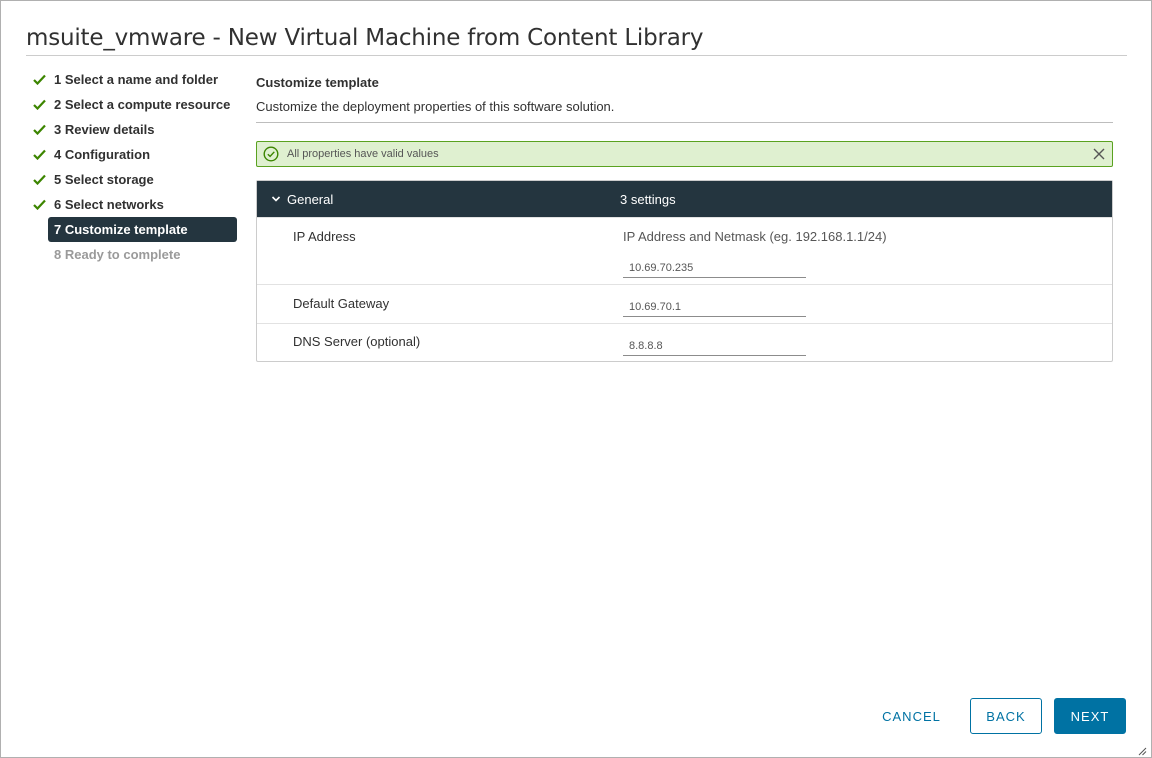 The image size is (1152, 758). I want to click on step-1: 1 Select a name and folder, so click(136, 79).